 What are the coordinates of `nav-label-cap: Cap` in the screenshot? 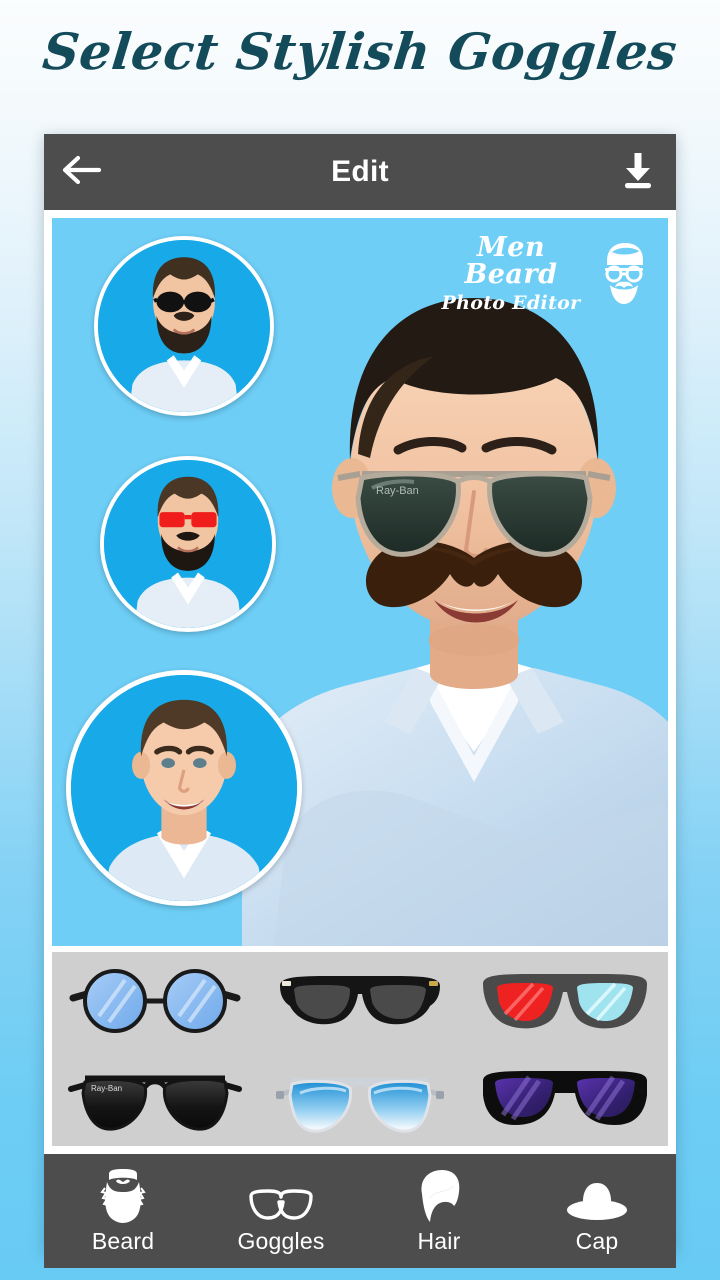 It's located at (597, 1240).